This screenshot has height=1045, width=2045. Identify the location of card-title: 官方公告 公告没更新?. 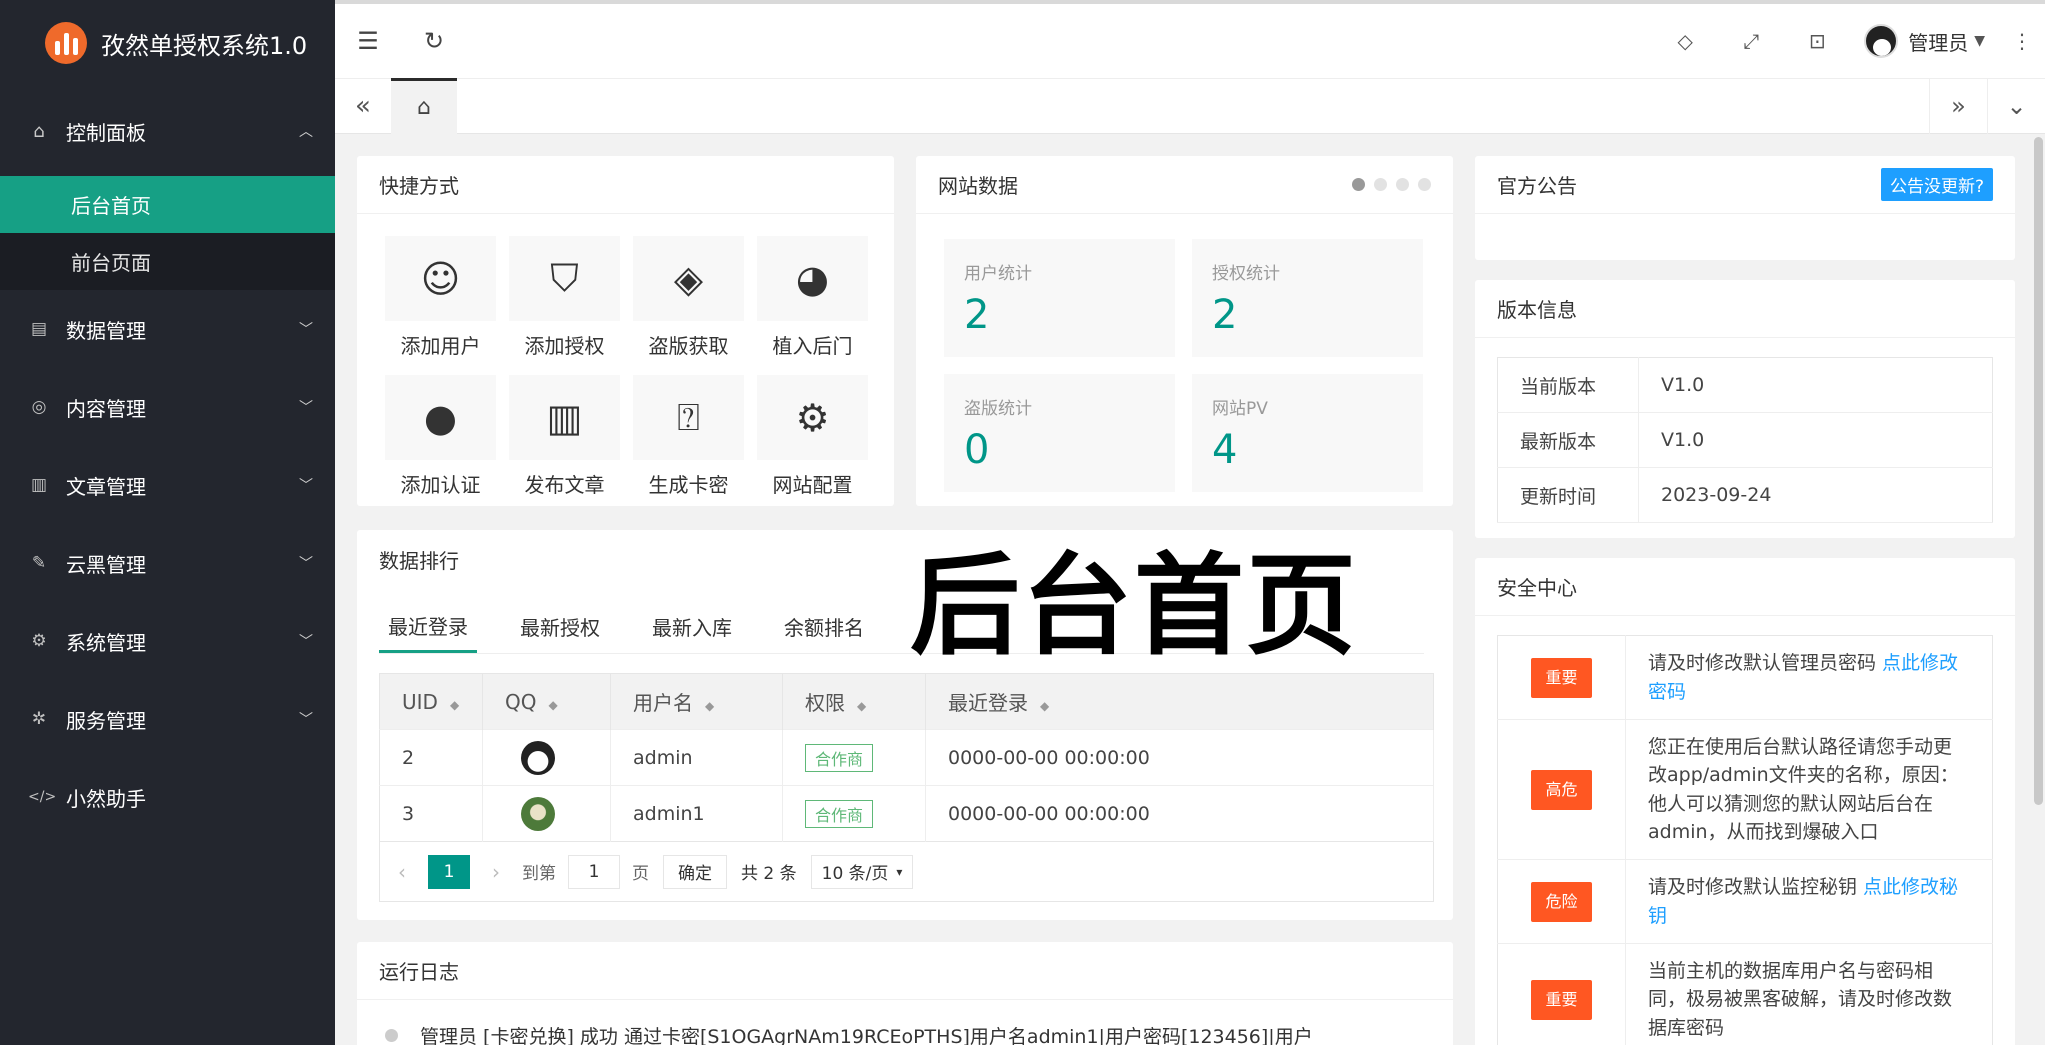
(1745, 185).